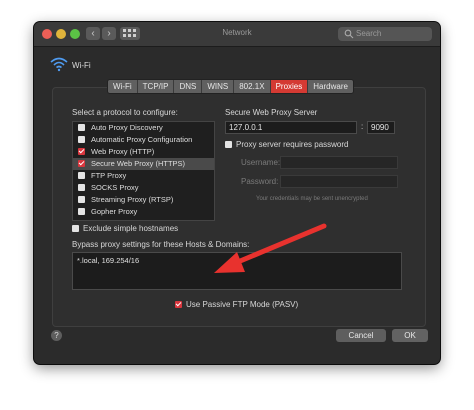  Describe the element at coordinates (291, 127) in the screenshot. I see `proxy-host-field: 127.0.0.1` at that location.